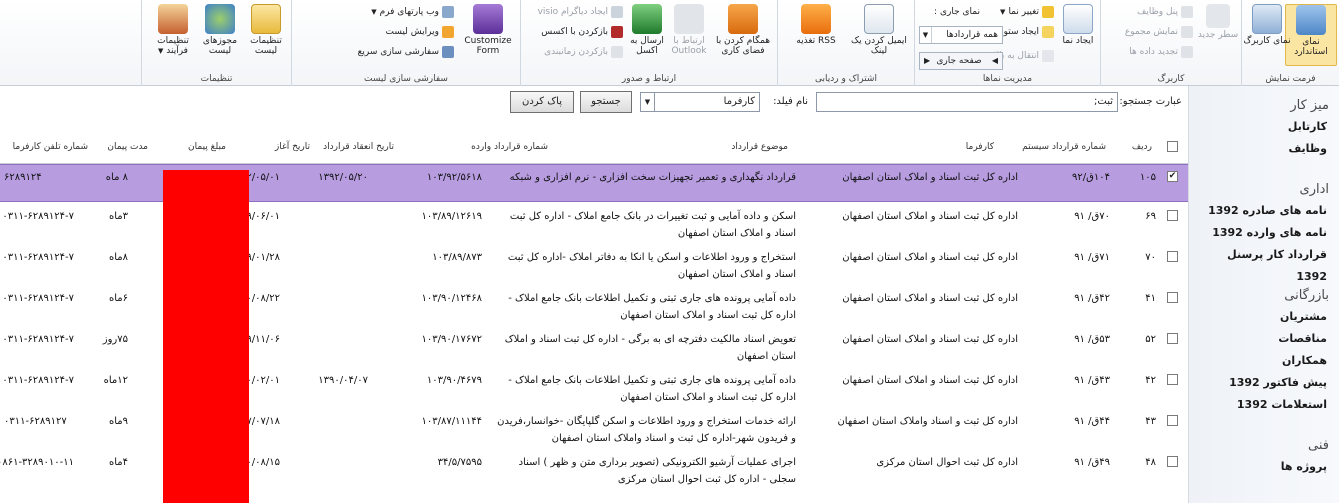  What do you see at coordinates (406, 52) in the screenshot?
I see `quick-customize-button: سفارشی سازی سریع` at bounding box center [406, 52].